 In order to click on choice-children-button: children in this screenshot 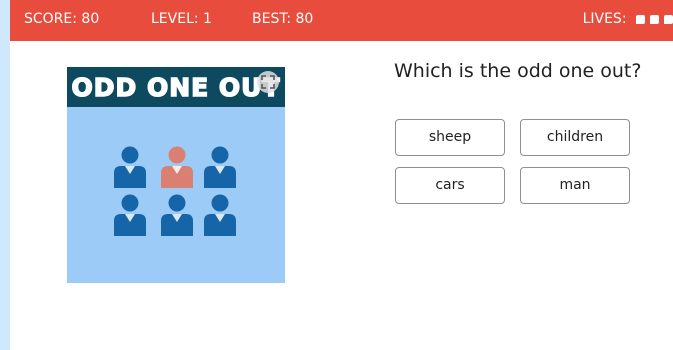, I will do `click(575, 137)`.